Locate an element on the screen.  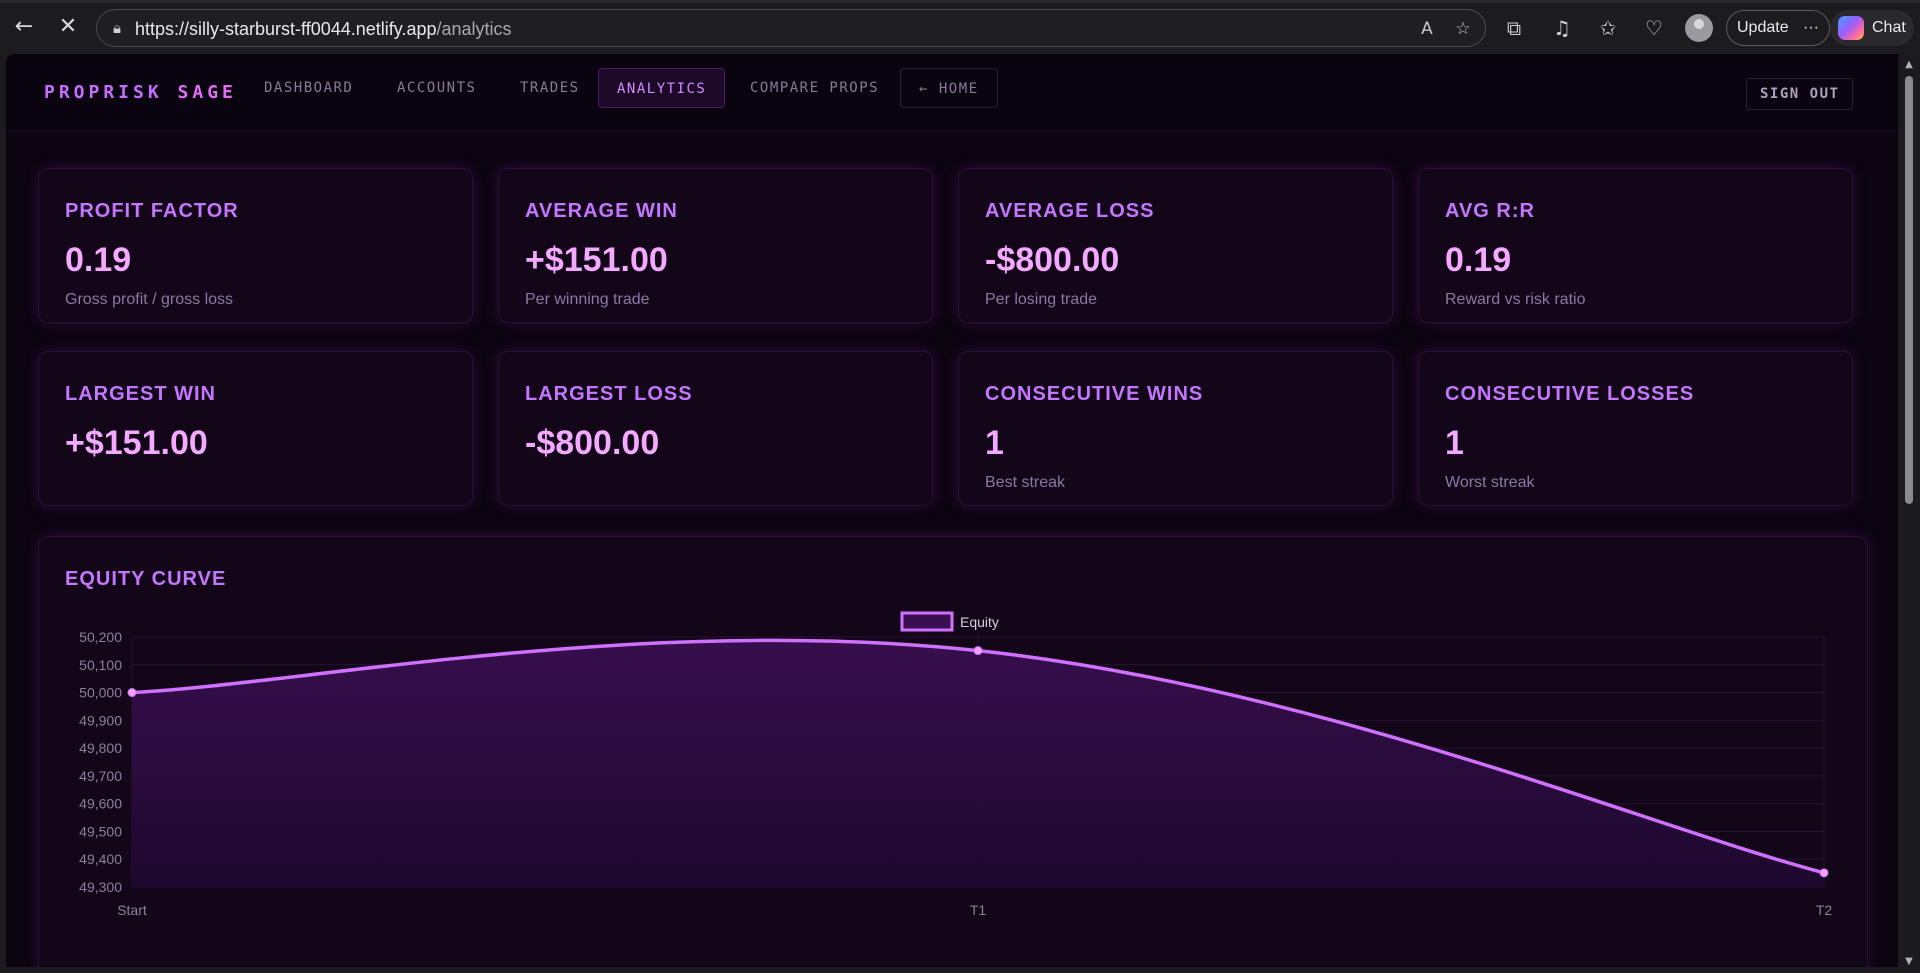
legend-swatch is located at coordinates (927, 621).